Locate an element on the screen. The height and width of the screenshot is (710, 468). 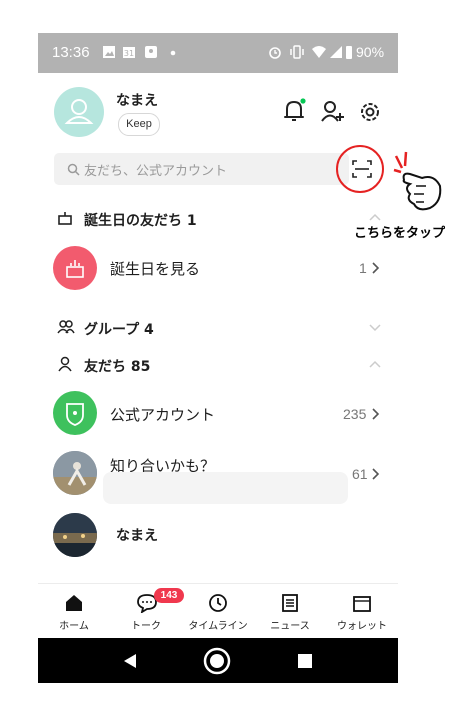
notification-bell-icon is located at coordinates (294, 111).